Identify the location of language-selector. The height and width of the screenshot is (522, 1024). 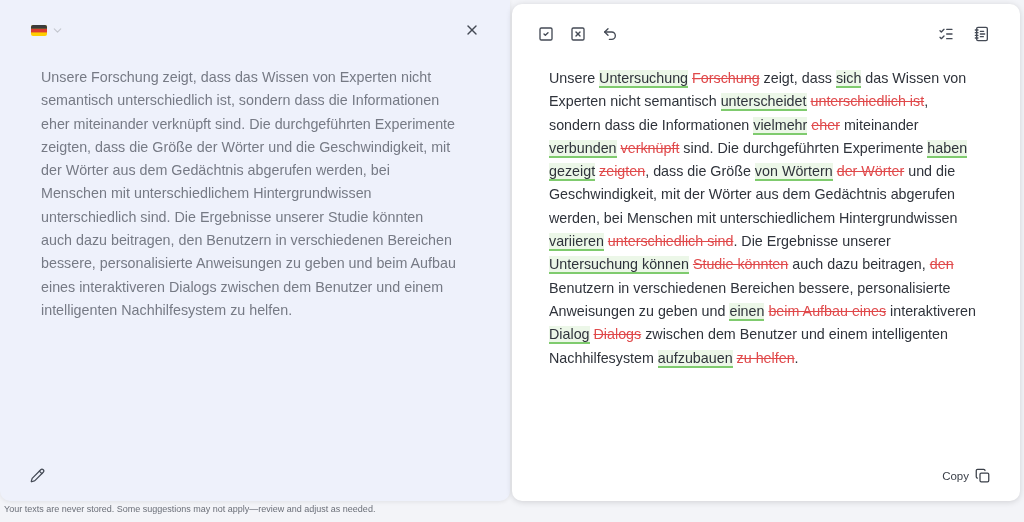
(47, 30).